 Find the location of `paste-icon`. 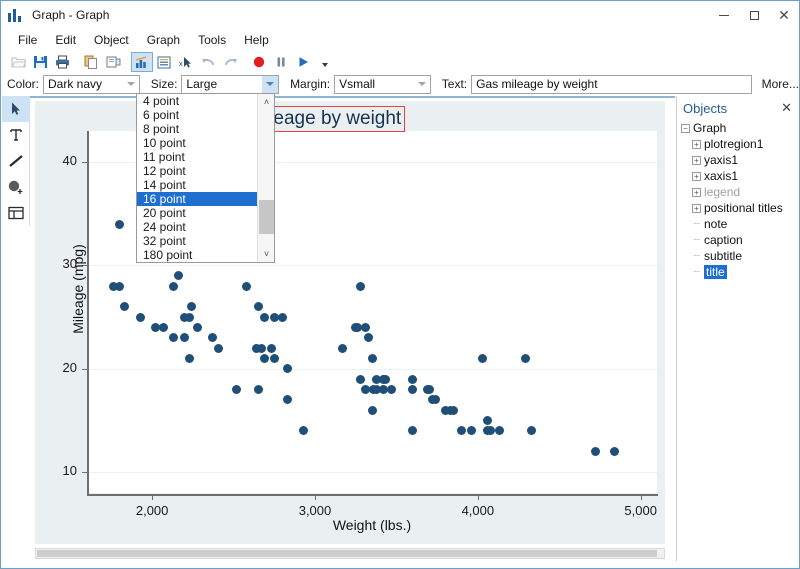

paste-icon is located at coordinates (113, 62).